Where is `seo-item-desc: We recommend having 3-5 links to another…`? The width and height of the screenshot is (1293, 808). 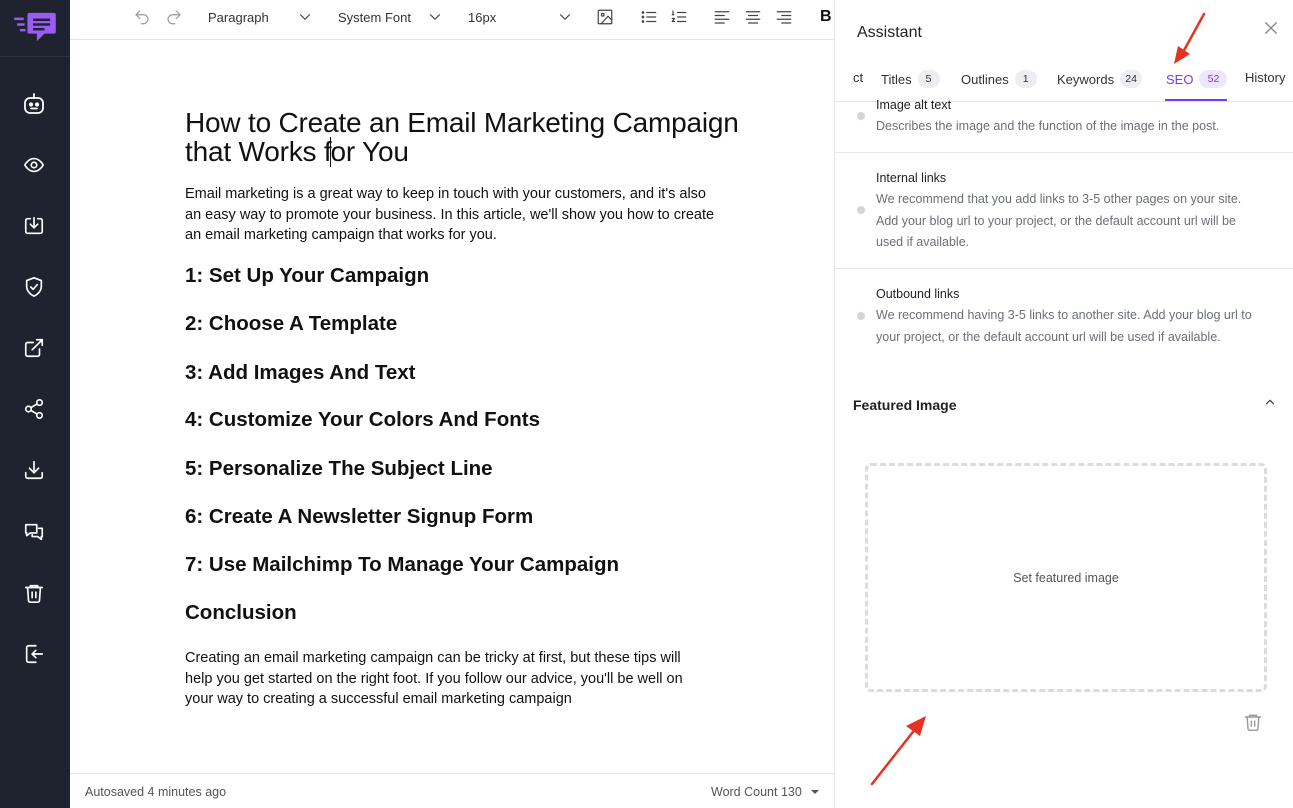 seo-item-desc: We recommend having 3-5 links to another… is located at coordinates (1064, 326).